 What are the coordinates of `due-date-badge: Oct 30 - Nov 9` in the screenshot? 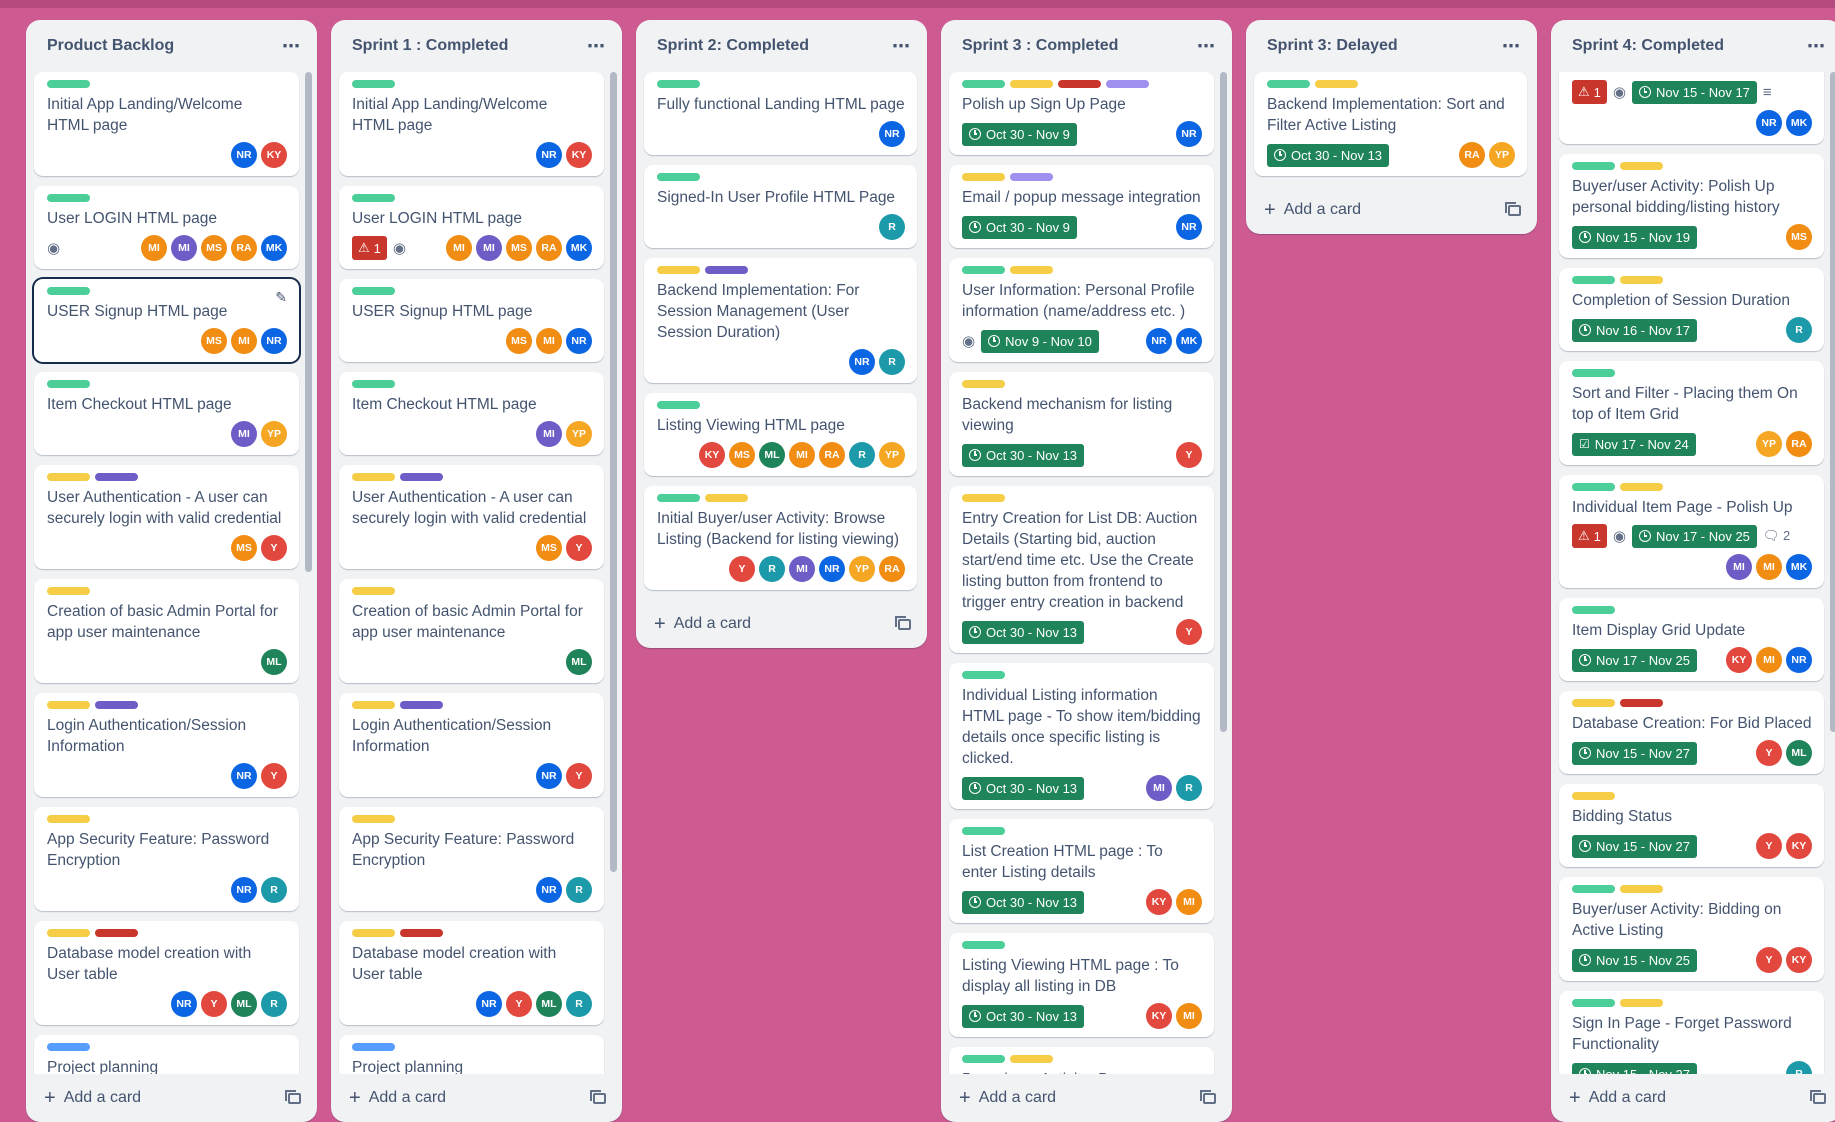 It's located at (1019, 227).